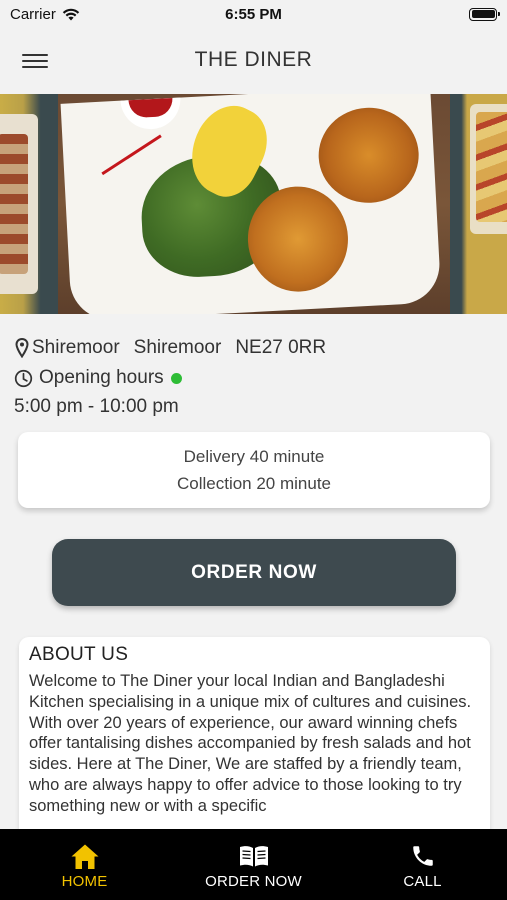 The height and width of the screenshot is (900, 507). What do you see at coordinates (176, 378) in the screenshot?
I see `open-status-indicator` at bounding box center [176, 378].